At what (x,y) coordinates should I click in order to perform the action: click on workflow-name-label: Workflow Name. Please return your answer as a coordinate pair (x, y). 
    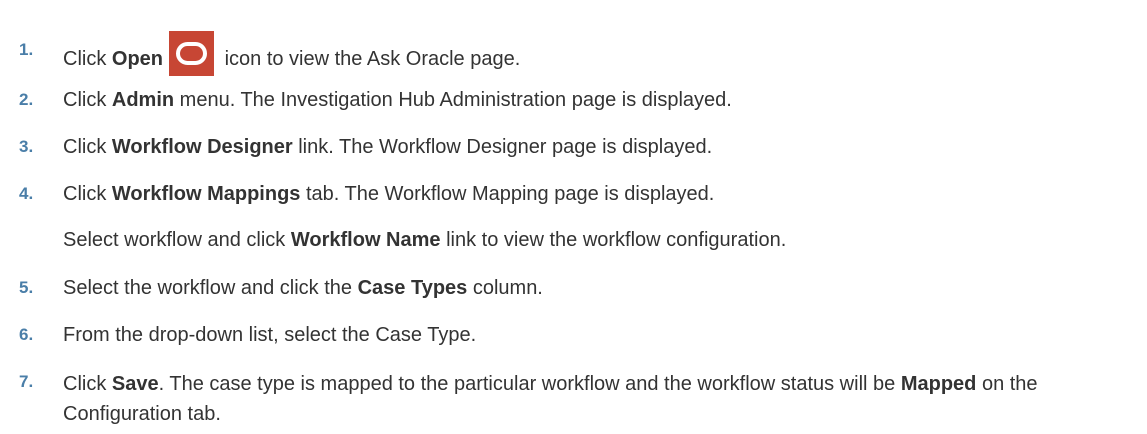
    Looking at the image, I should click on (365, 240).